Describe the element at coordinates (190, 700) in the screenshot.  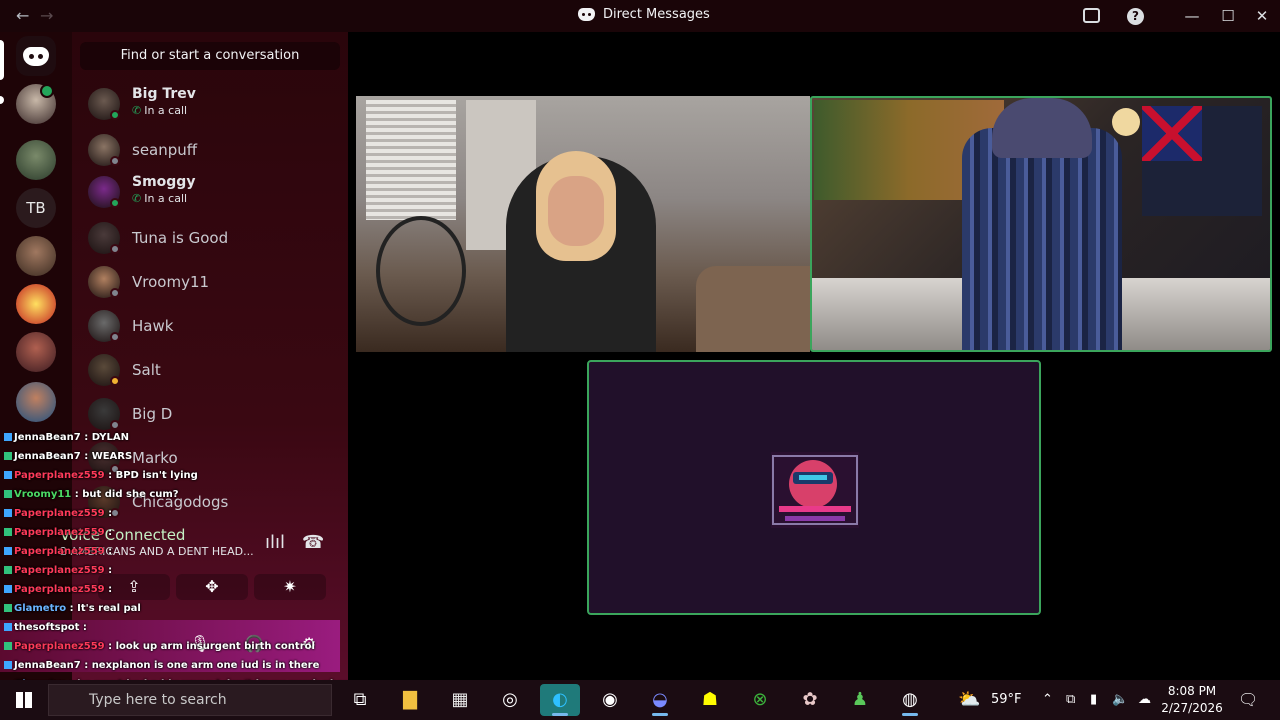
I see `taskbar-search: Type here to search` at that location.